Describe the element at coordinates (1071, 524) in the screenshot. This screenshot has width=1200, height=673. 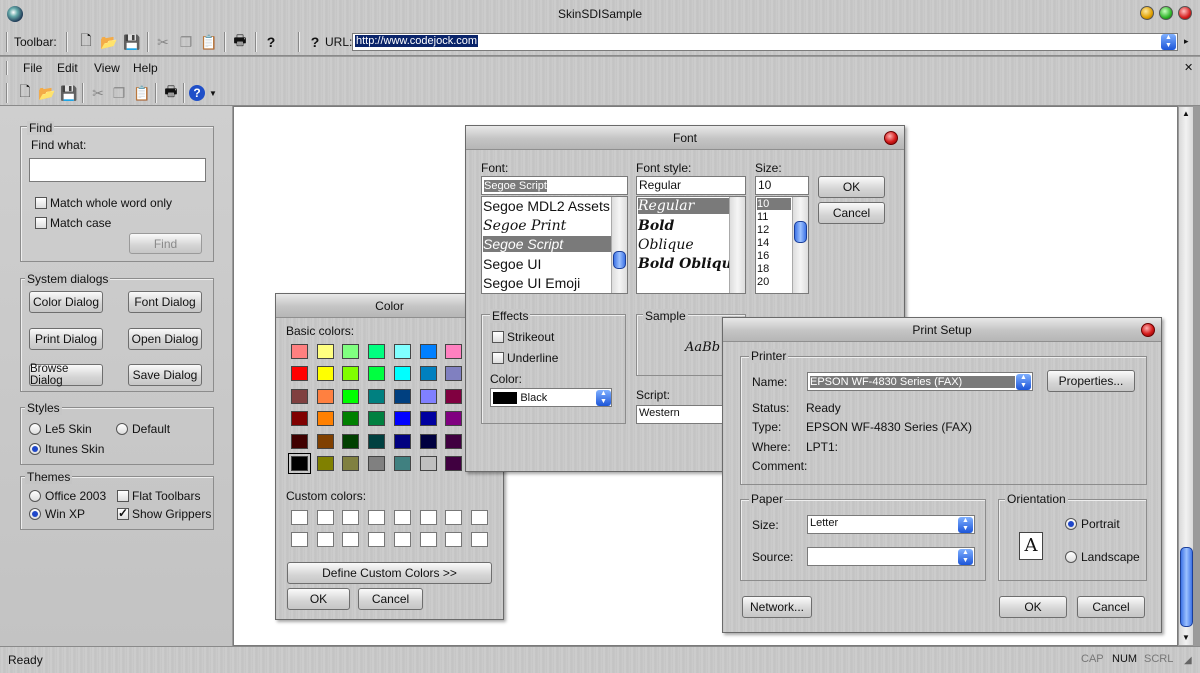
I see `portrait-radio` at that location.